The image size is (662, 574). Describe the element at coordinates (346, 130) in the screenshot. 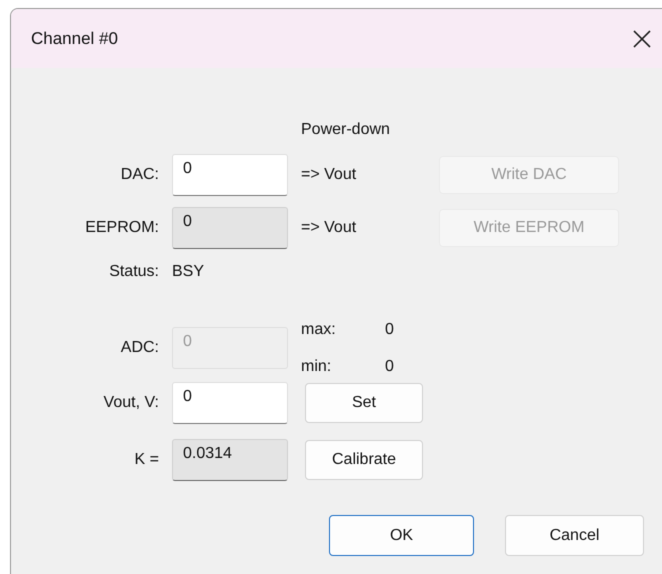

I see `column-heading: Power-down` at that location.